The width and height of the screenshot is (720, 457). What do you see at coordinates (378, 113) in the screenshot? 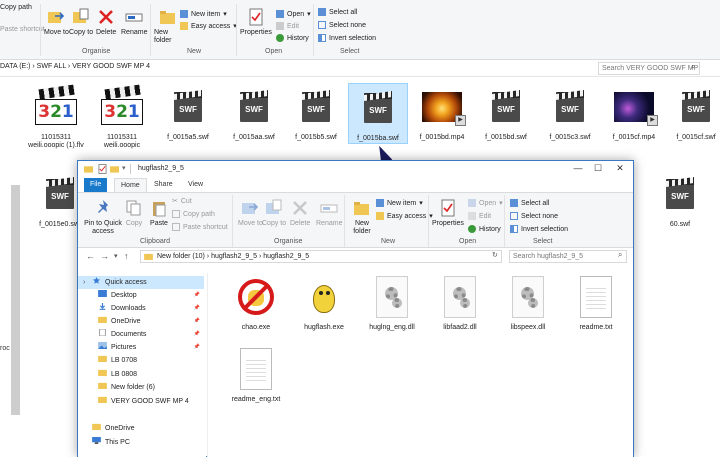
I see `bg-file-tile: SWF f_0015ba.swf` at bounding box center [378, 113].